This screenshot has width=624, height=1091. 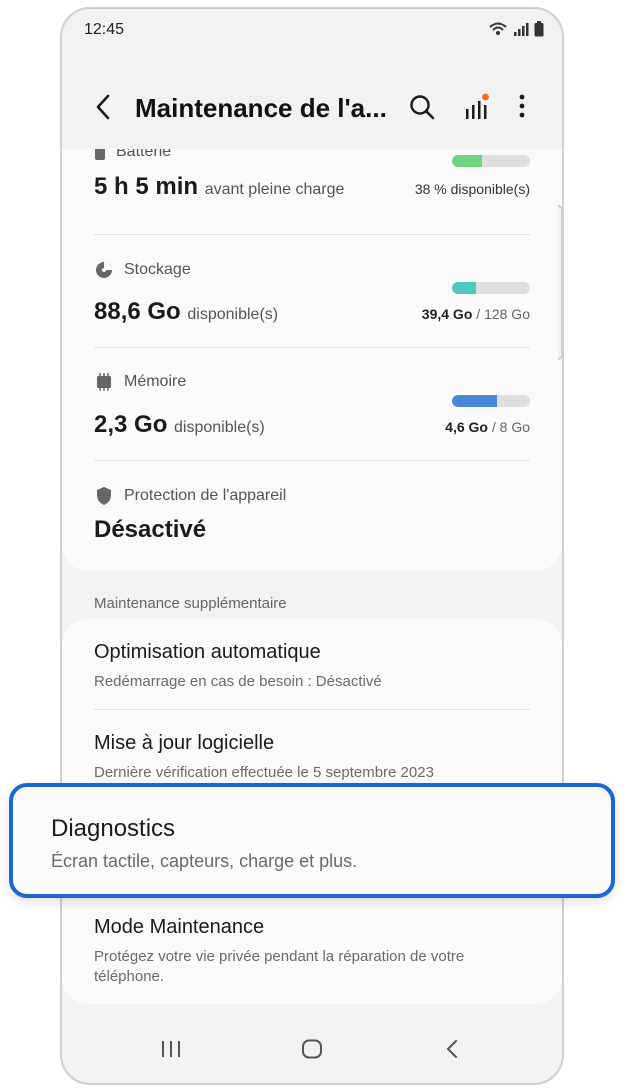 I want to click on auto-optimization-title: Optimisation automatique, so click(x=207, y=652).